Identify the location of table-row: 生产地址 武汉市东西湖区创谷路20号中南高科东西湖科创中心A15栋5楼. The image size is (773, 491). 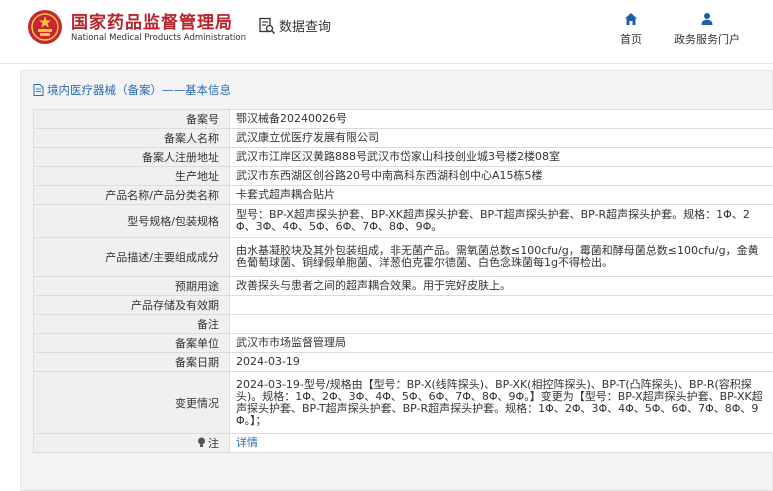
(403, 176).